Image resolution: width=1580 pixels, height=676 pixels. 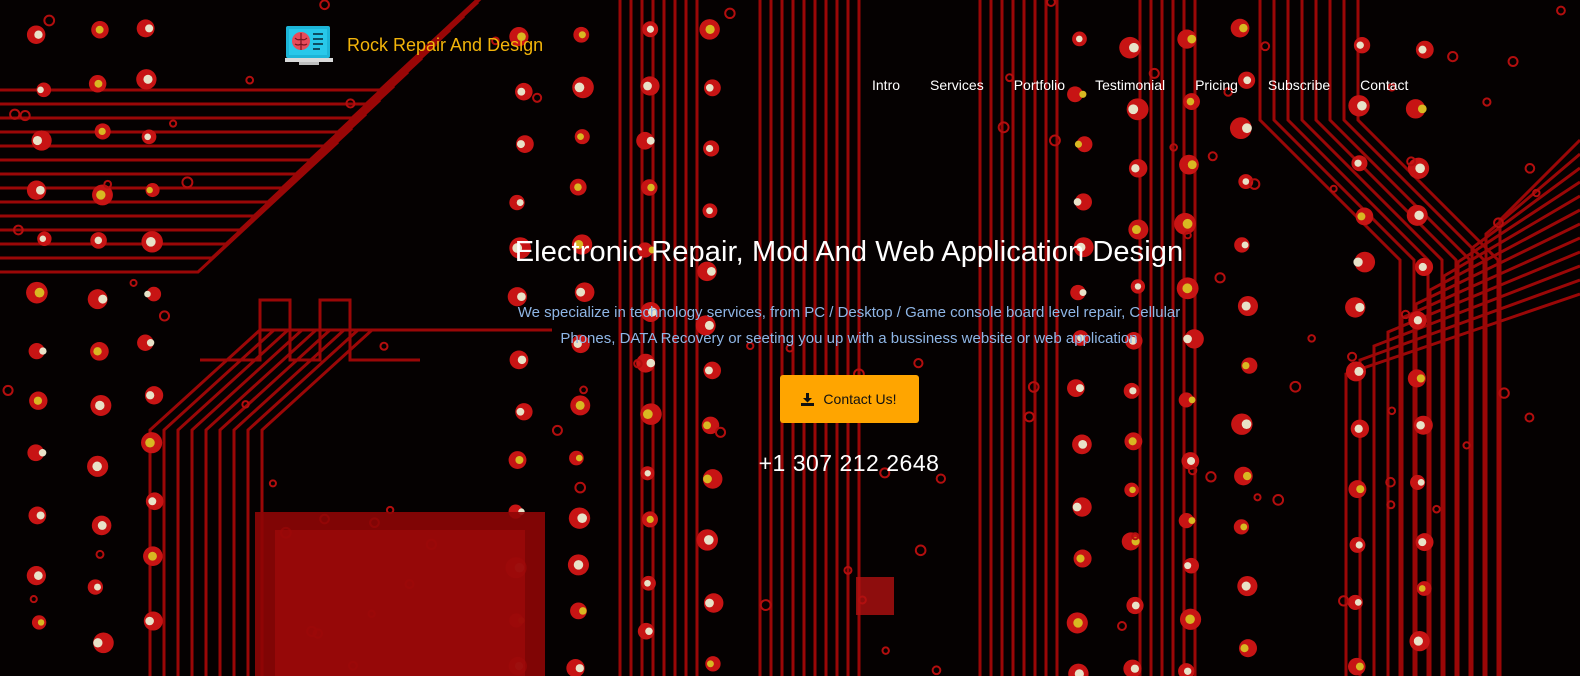 I want to click on nav-item-portfolio: Portfolio, so click(x=1039, y=85).